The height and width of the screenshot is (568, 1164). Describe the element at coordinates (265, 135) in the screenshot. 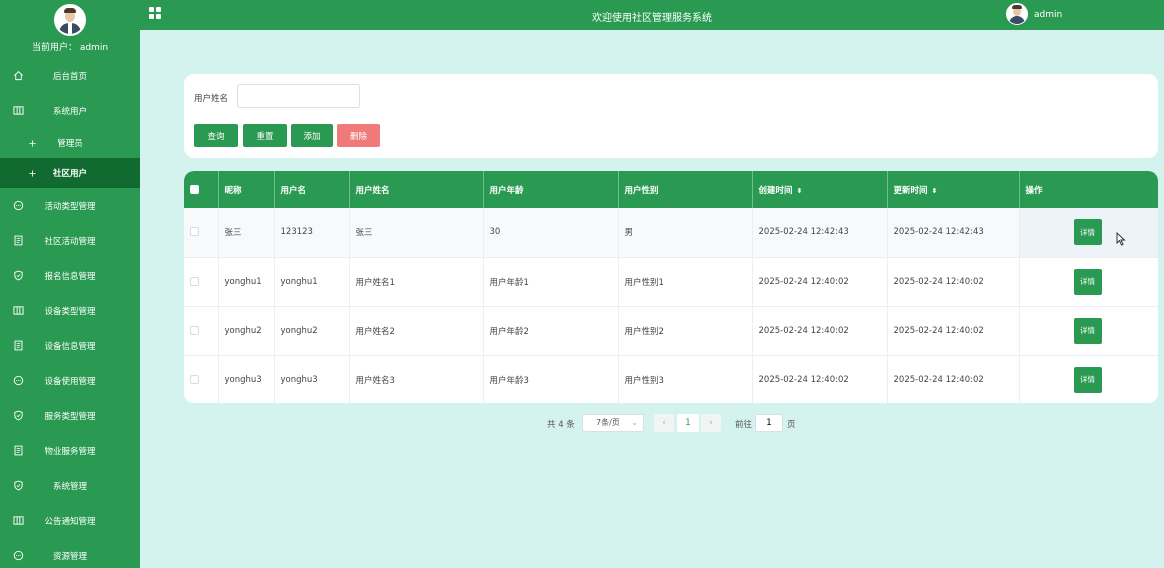

I see `reset-button: 重置` at that location.